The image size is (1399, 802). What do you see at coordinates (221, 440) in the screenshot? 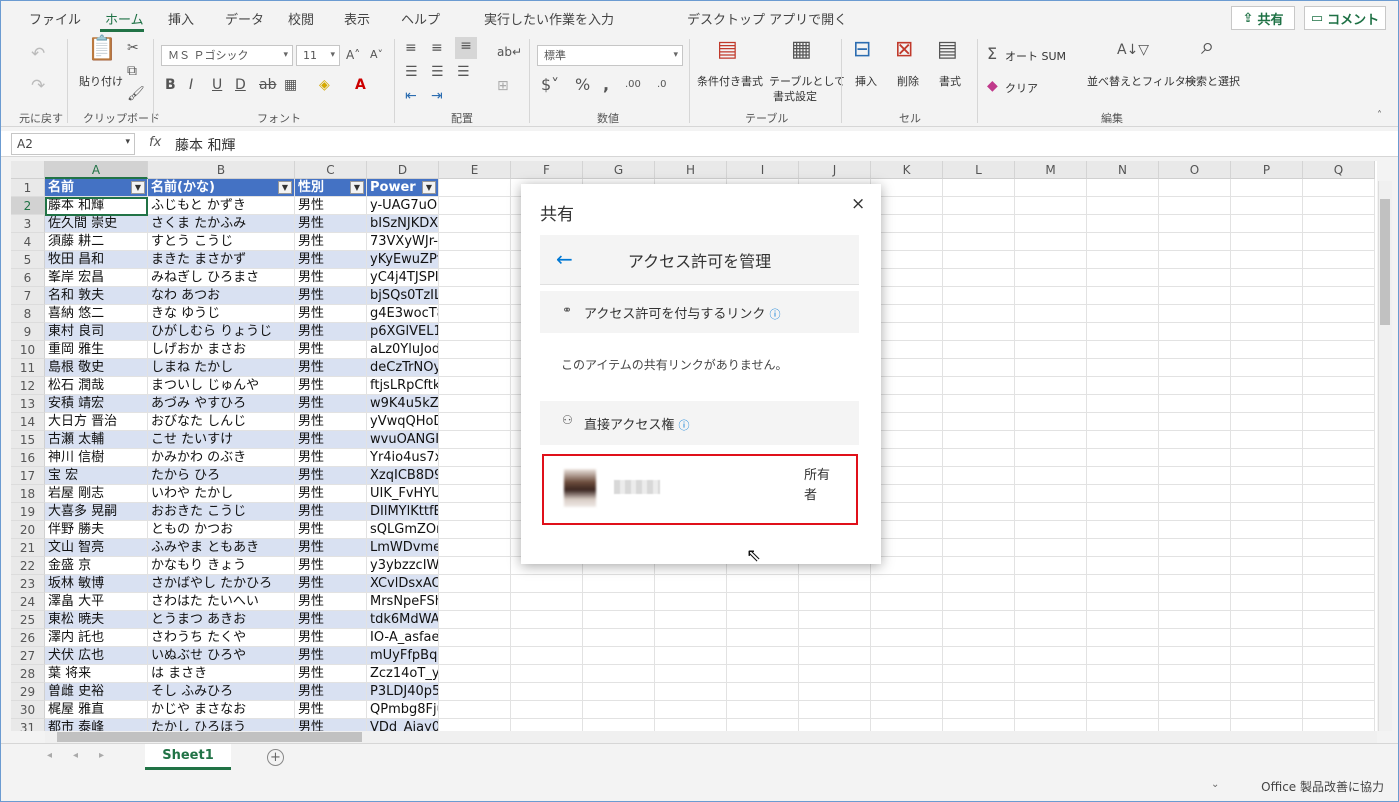
I see `table-cell: こせ たいすけ` at bounding box center [221, 440].